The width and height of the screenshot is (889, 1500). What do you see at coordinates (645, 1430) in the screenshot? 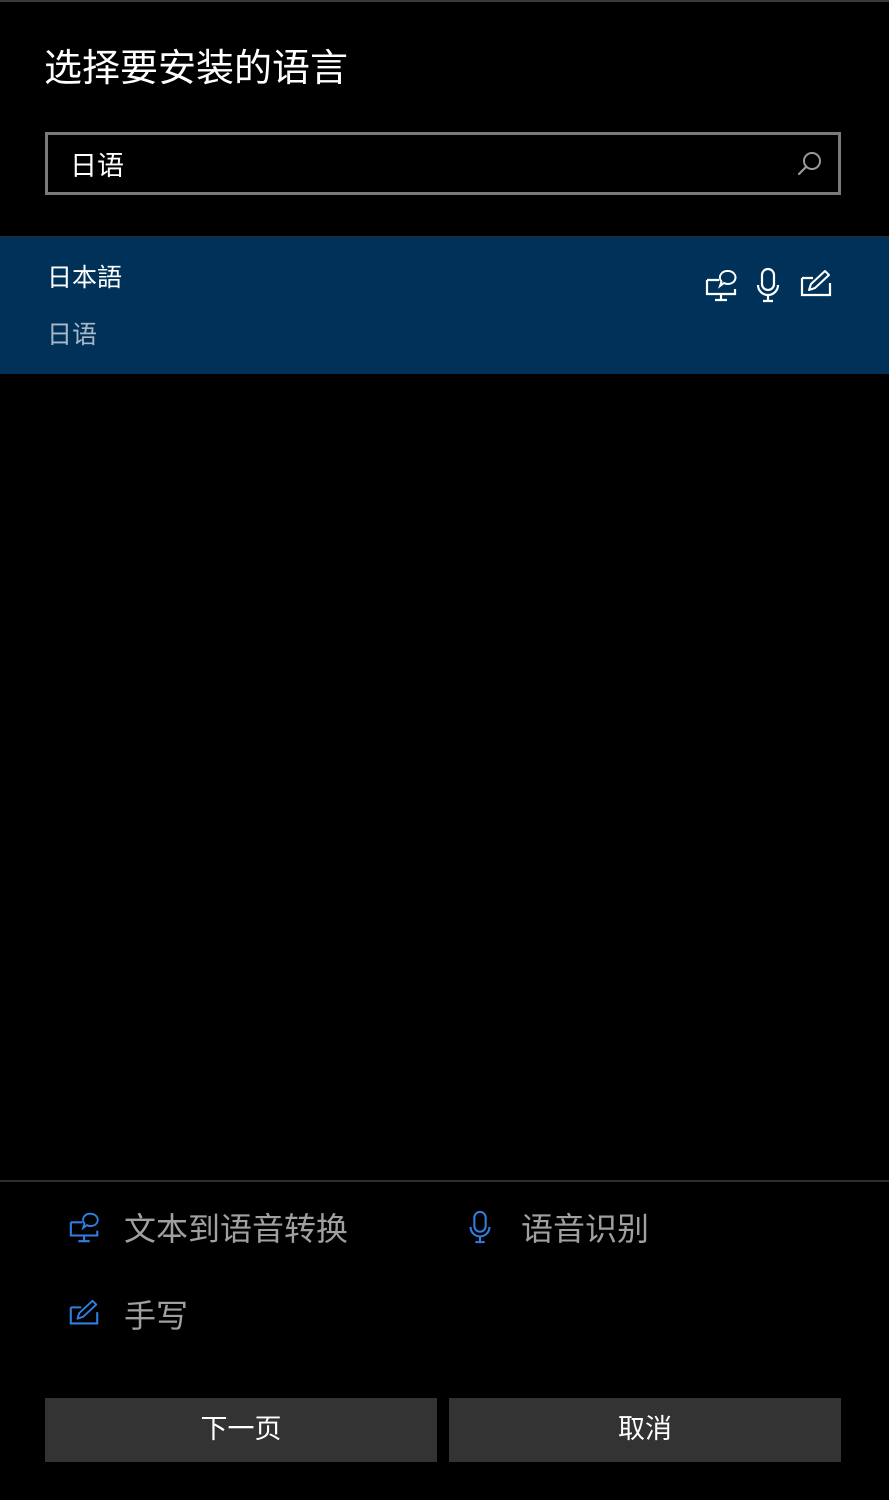
I see `cancel-button: 取消` at bounding box center [645, 1430].